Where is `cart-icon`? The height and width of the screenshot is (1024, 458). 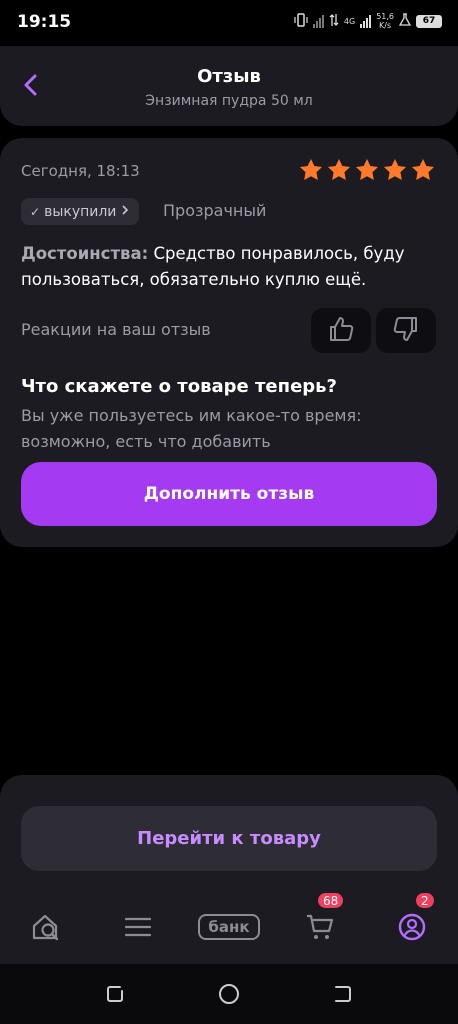
cart-icon is located at coordinates (320, 927).